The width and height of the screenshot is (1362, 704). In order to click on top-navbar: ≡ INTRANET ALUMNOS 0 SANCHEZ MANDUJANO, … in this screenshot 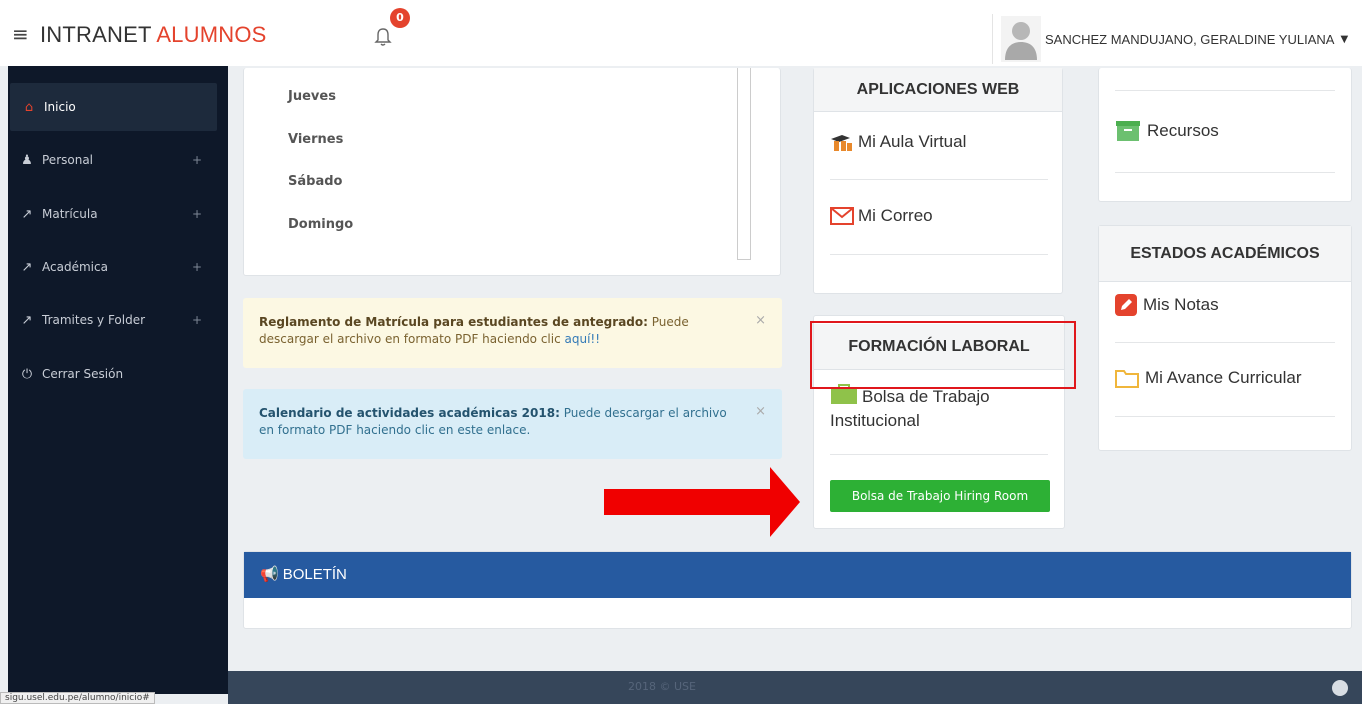, I will do `click(681, 33)`.